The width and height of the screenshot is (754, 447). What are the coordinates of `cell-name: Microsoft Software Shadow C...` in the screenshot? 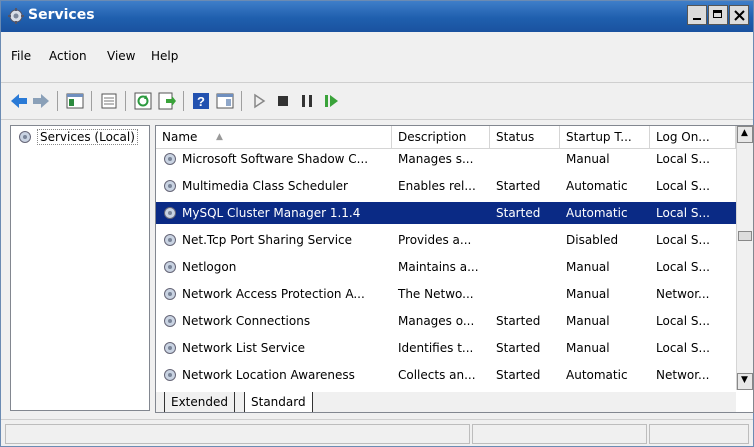 It's located at (275, 159).